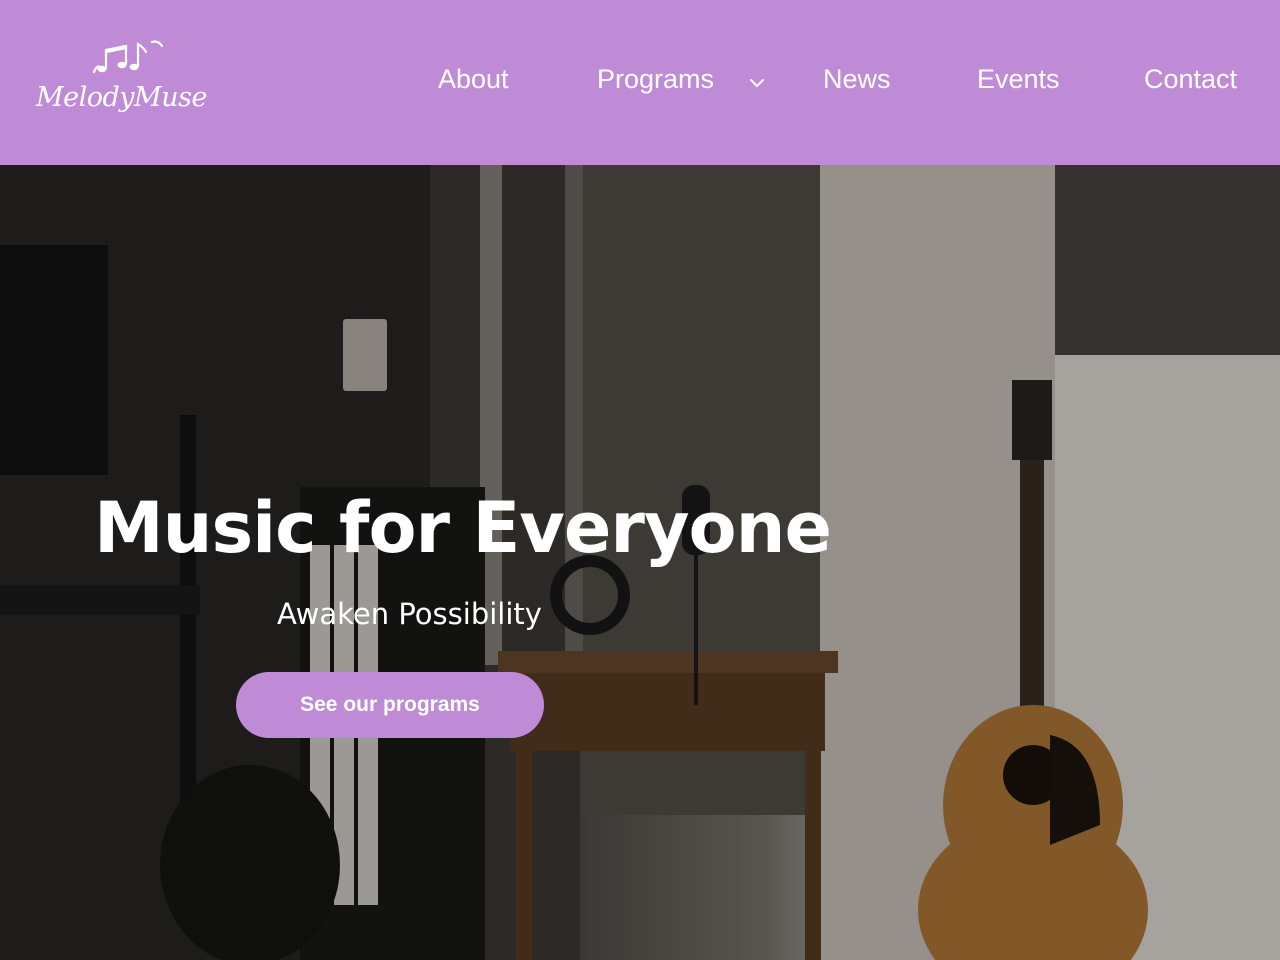  What do you see at coordinates (1018, 79) in the screenshot?
I see `nav-item-events: Events` at bounding box center [1018, 79].